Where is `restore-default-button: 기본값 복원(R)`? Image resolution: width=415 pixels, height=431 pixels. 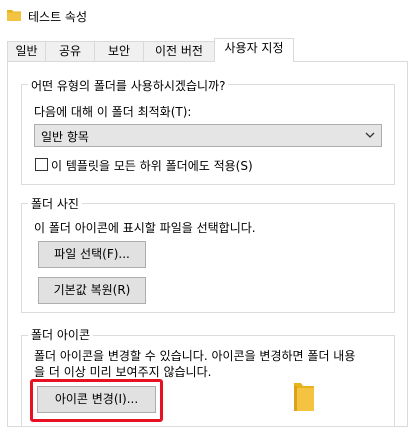
restore-default-button: 기본값 복원(R) is located at coordinates (92, 290).